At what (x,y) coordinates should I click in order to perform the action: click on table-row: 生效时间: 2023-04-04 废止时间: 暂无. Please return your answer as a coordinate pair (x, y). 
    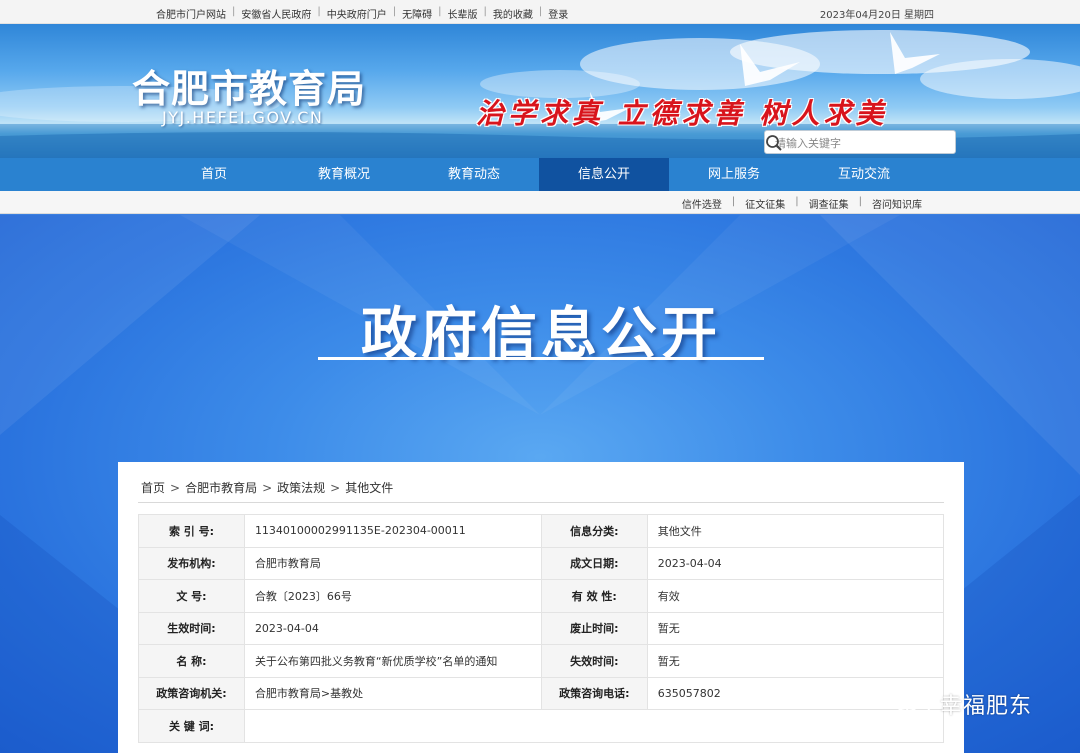
    Looking at the image, I should click on (541, 628).